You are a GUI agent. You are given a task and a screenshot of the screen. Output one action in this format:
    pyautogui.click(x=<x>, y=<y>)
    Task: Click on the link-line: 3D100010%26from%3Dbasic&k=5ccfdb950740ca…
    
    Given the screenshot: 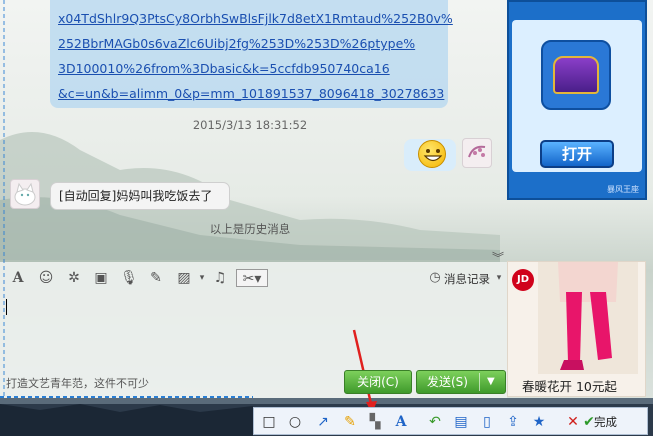 What is the action you would take?
    pyautogui.click(x=249, y=68)
    